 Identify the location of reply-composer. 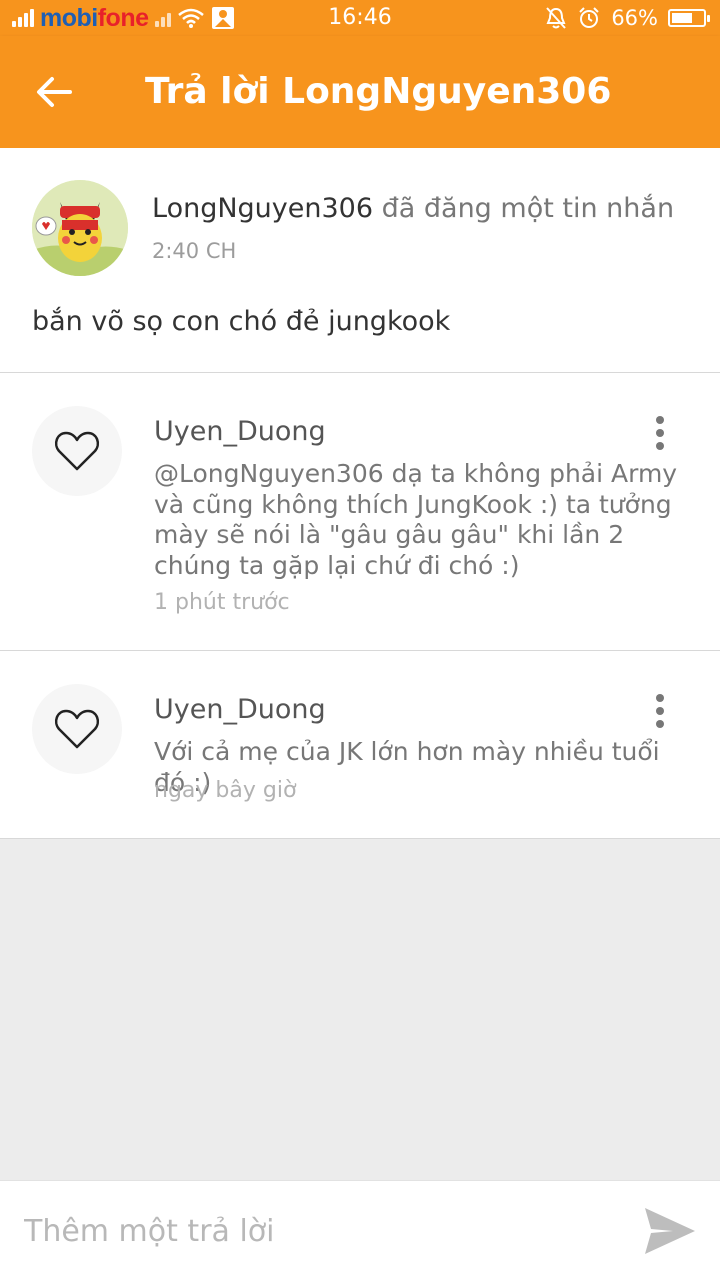
(360, 1230).